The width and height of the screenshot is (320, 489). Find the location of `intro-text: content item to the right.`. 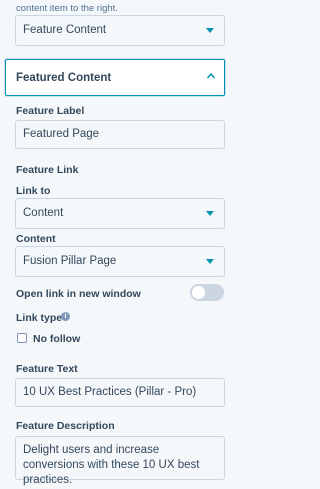

intro-text: content item to the right. is located at coordinates (67, 8).